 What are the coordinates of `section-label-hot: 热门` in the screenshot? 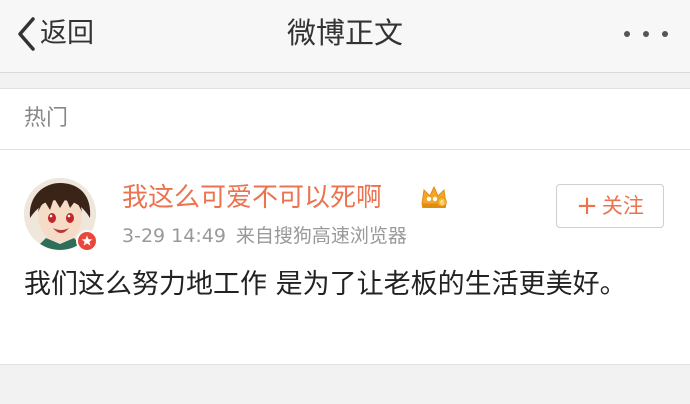 It's located at (46, 118).